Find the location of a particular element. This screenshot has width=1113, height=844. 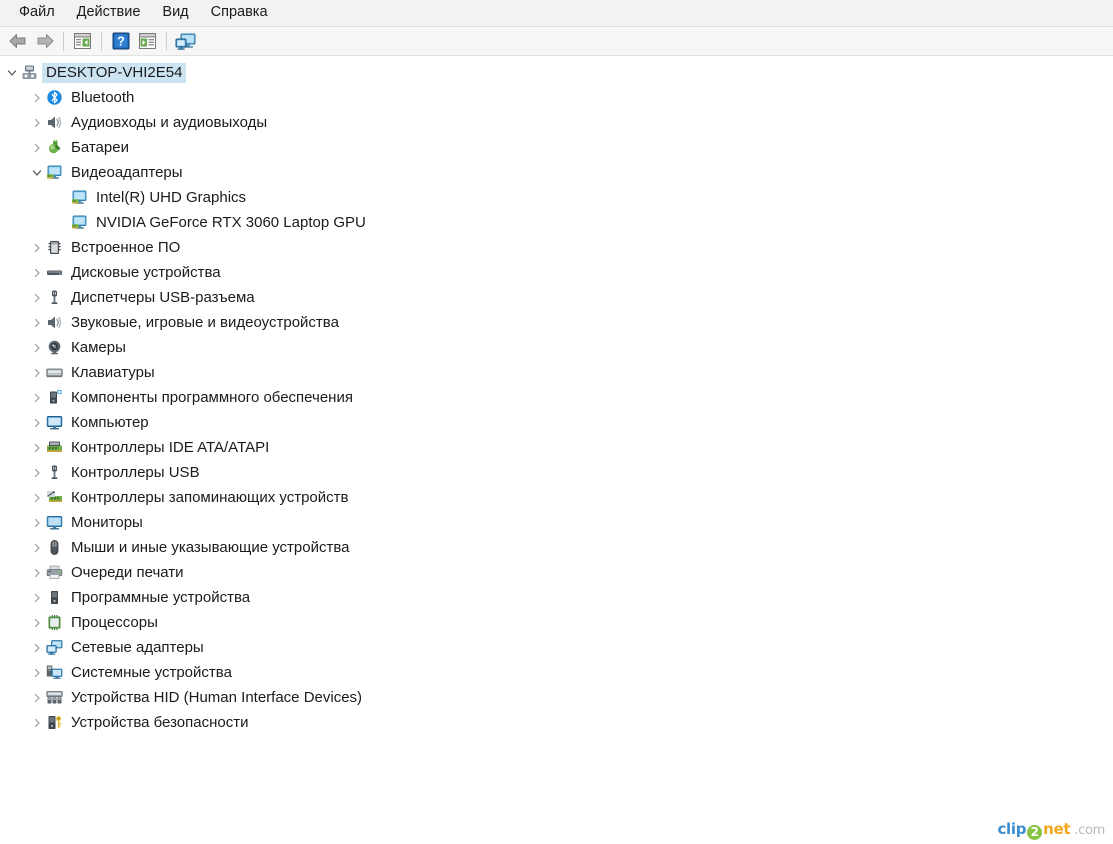

menu-view: Вид is located at coordinates (175, 13).